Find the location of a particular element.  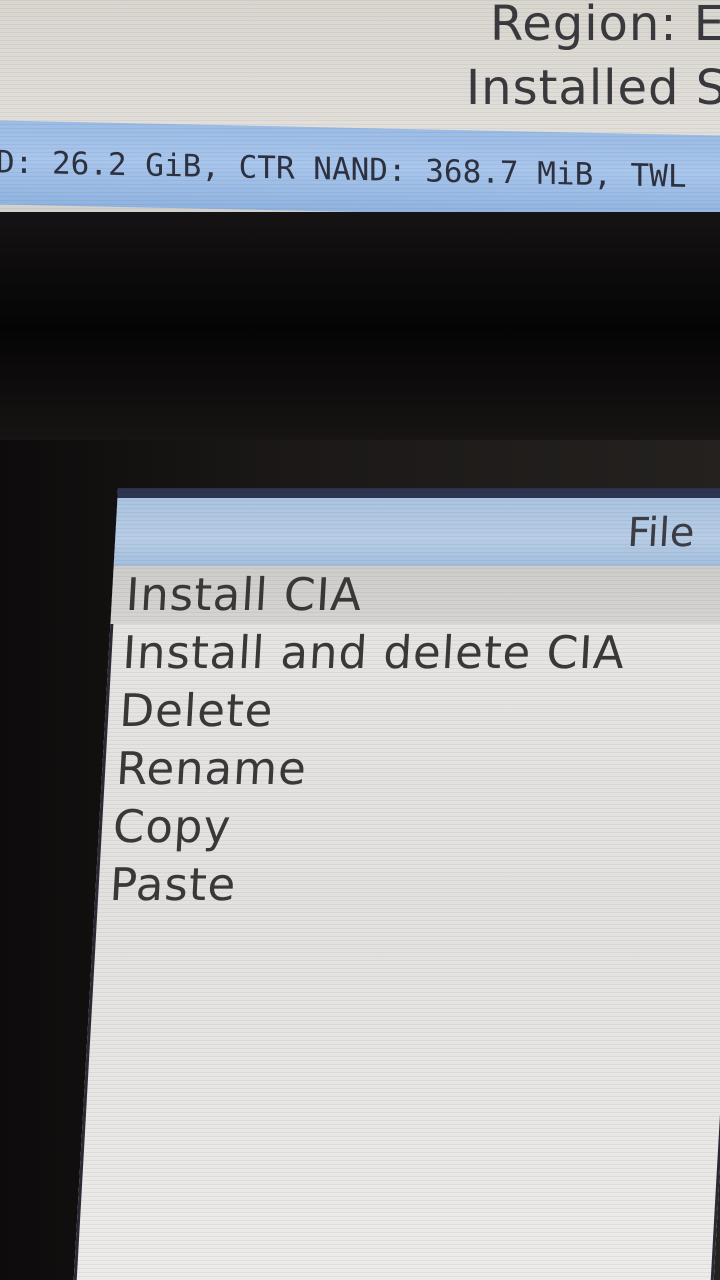

installed-size-label: Installed Si is located at coordinates (593, 88).